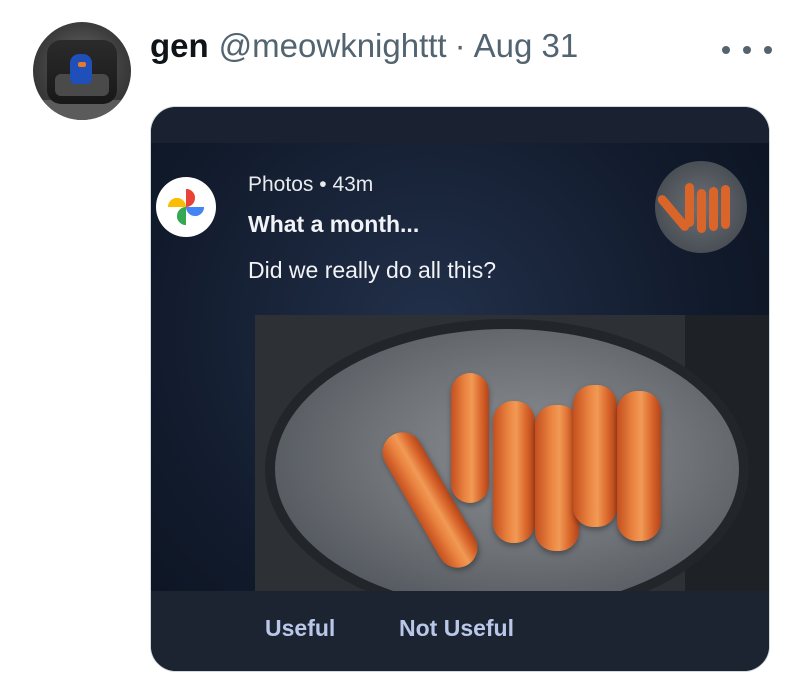  Describe the element at coordinates (460, 125) in the screenshot. I see `media-top-band` at that location.